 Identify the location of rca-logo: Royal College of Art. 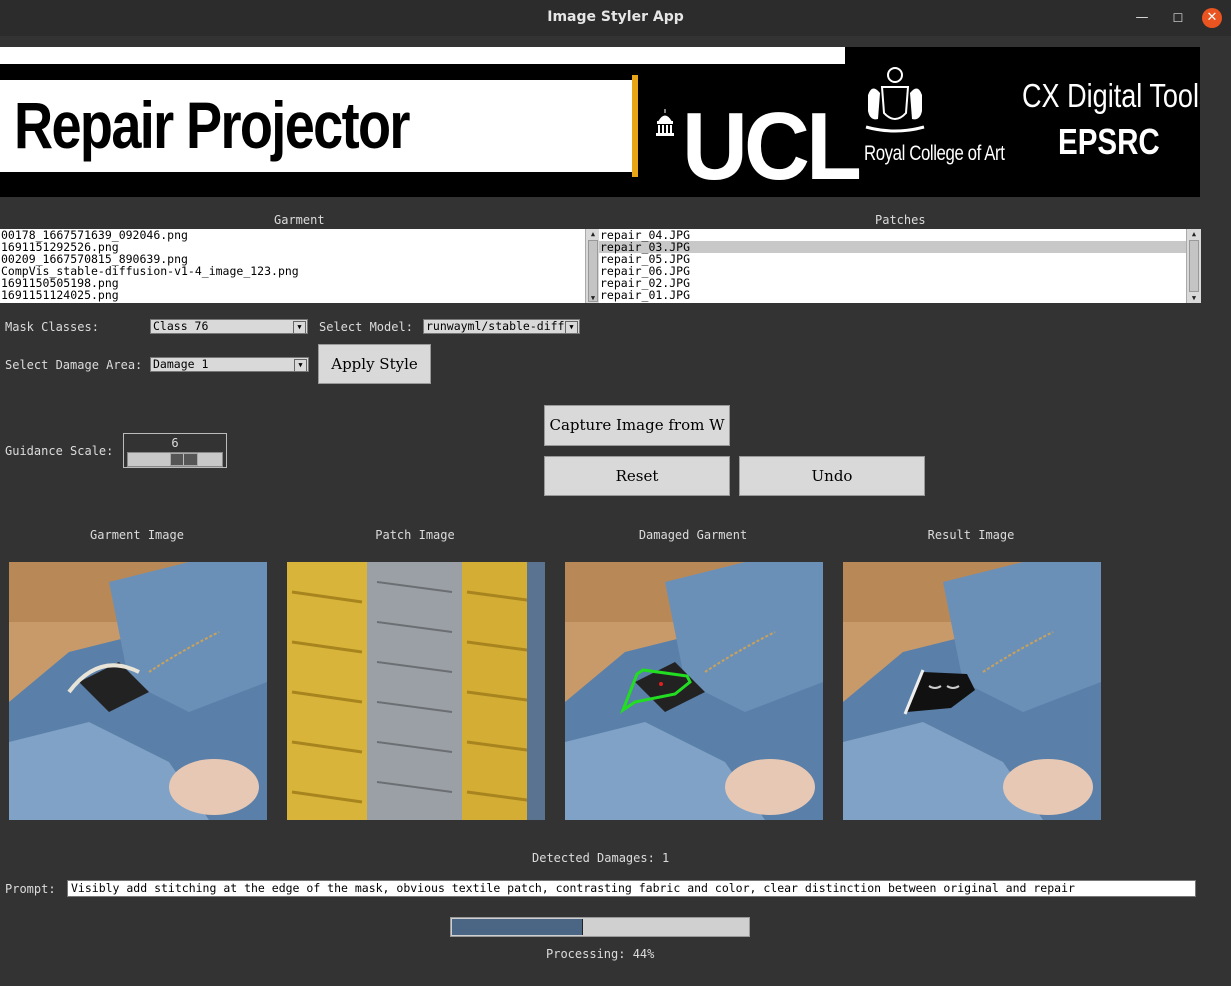
(934, 153).